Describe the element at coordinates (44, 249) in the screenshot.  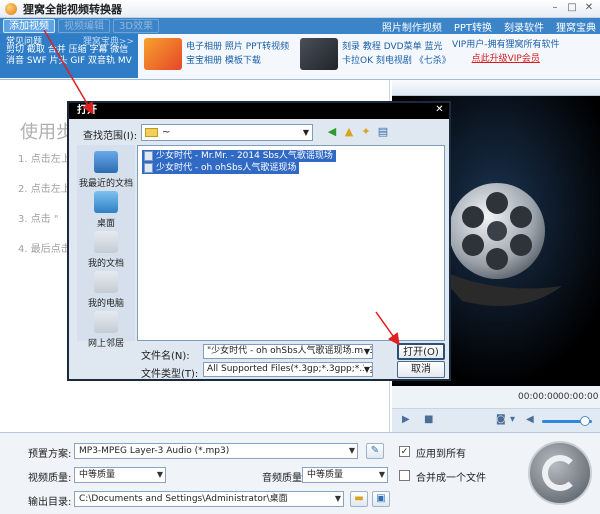
I see `step-4: 4. 最后点击` at that location.